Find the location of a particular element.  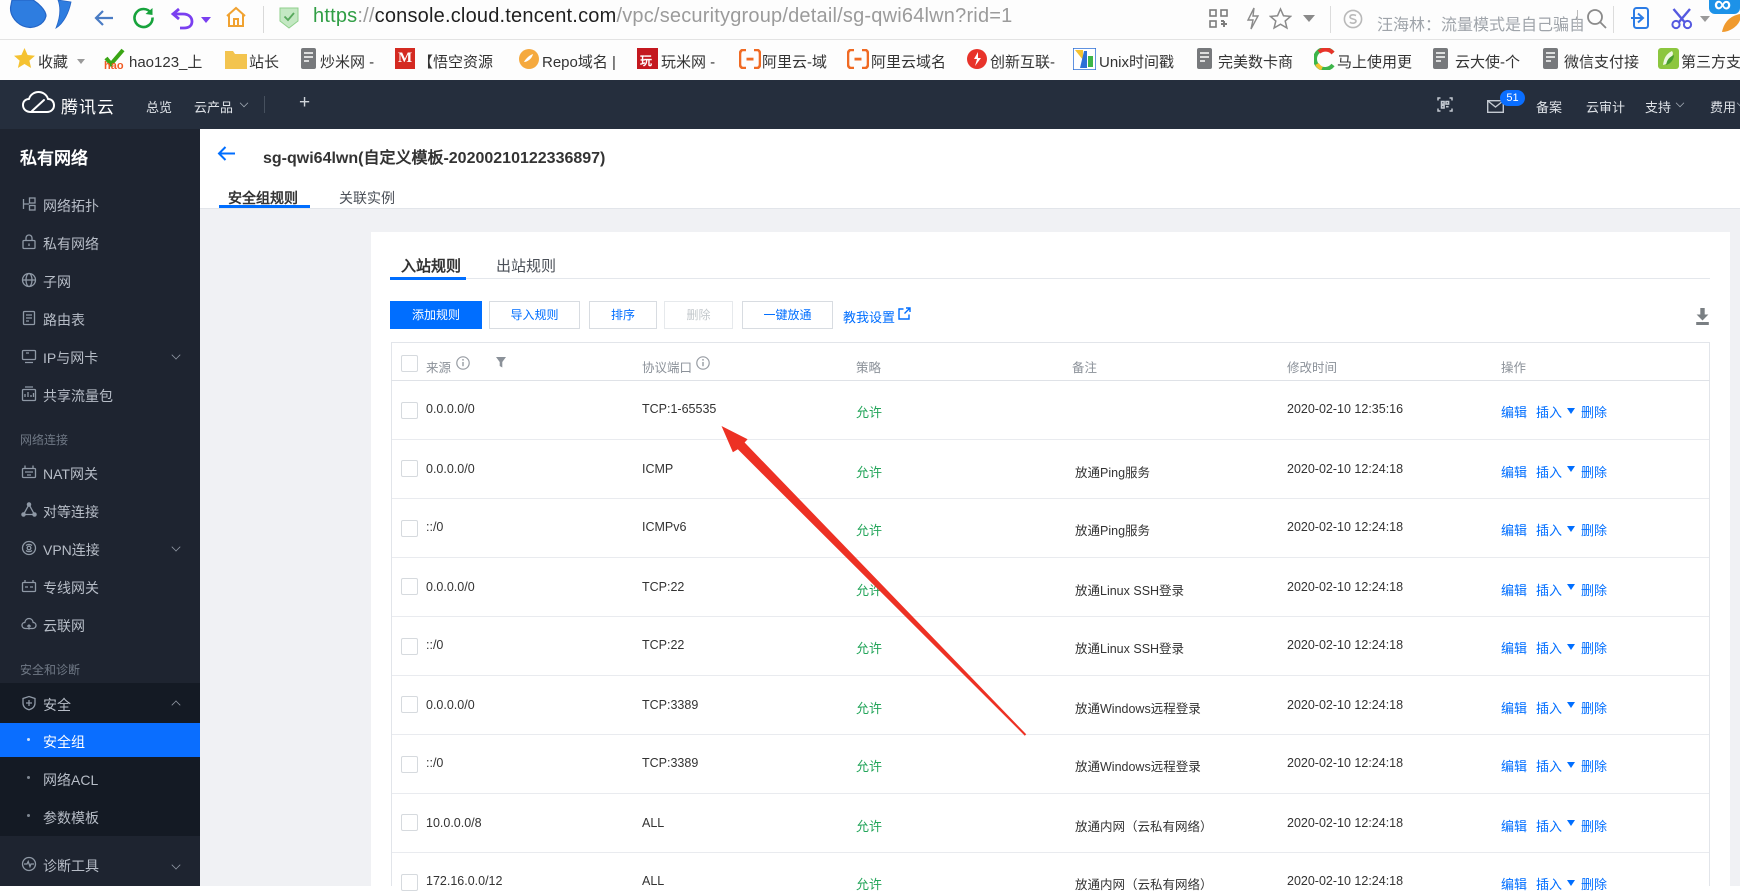

svg-text: hao is located at coordinates (114, 65).